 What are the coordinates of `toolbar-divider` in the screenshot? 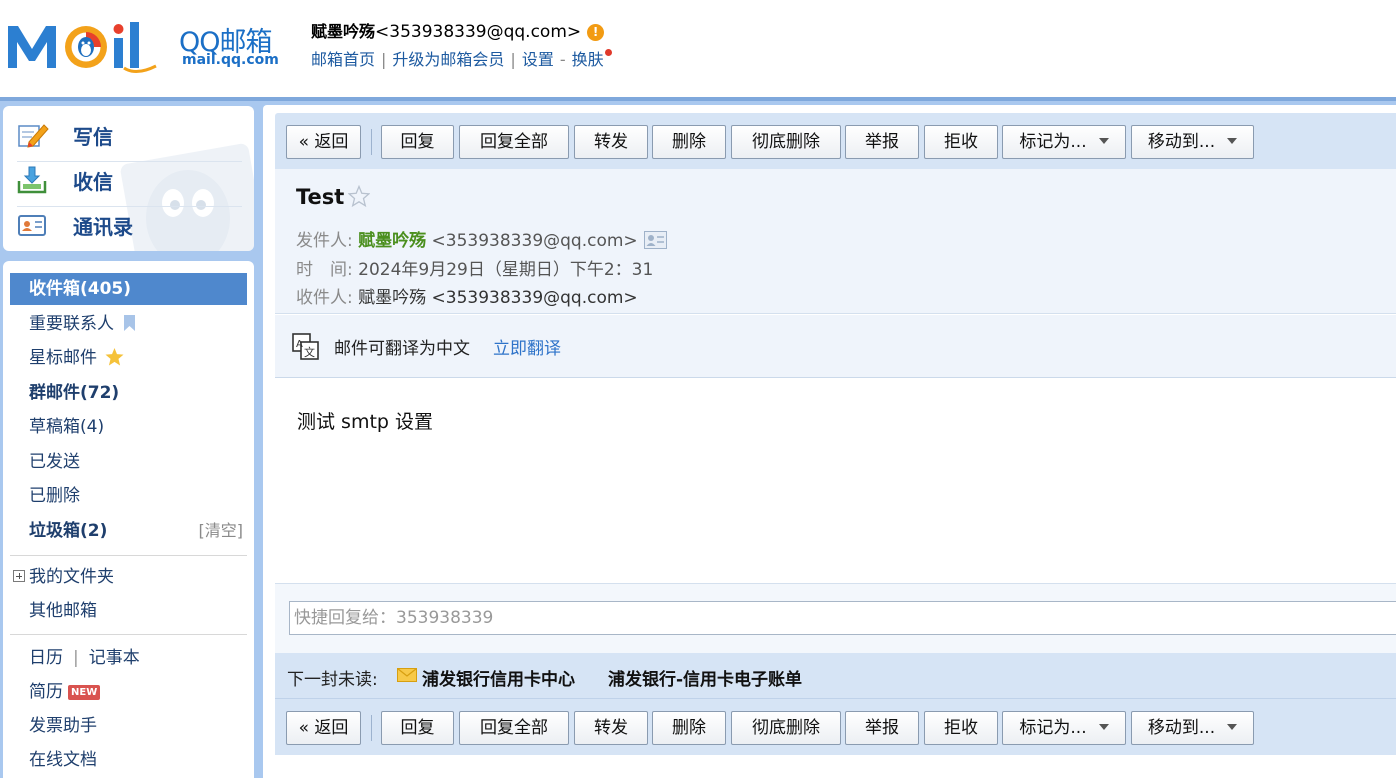 It's located at (371, 728).